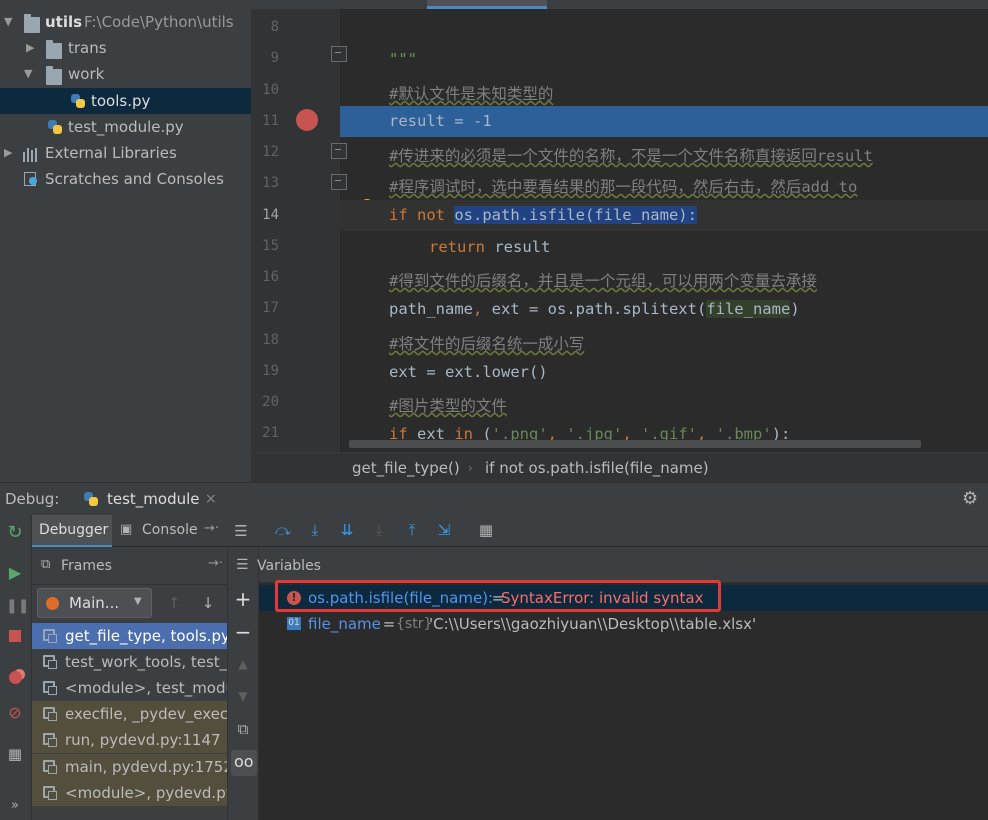 The width and height of the screenshot is (988, 820). Describe the element at coordinates (86, 74) in the screenshot. I see `tree-item-label: work` at that location.